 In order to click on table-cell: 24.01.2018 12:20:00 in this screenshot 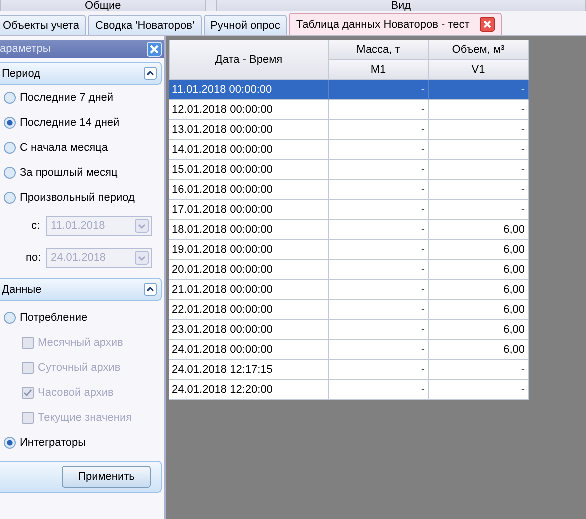, I will do `click(249, 390)`.